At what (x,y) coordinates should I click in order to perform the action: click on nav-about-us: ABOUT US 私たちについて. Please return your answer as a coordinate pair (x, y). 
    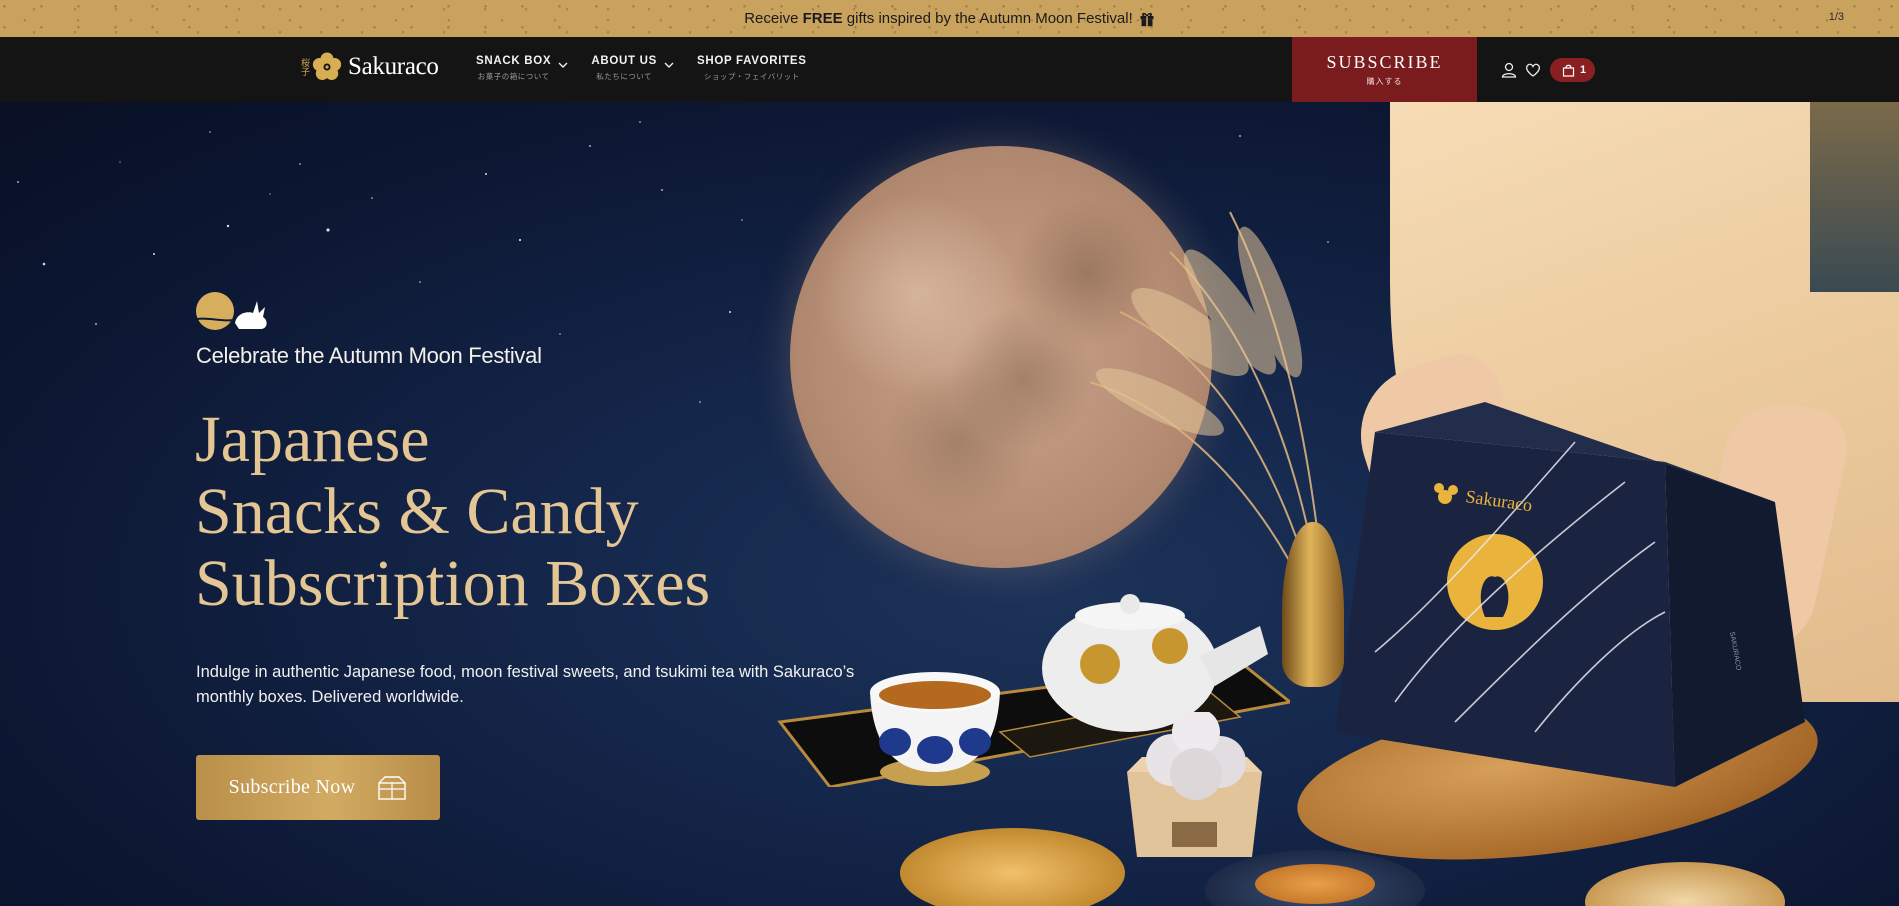
    Looking at the image, I should click on (633, 68).